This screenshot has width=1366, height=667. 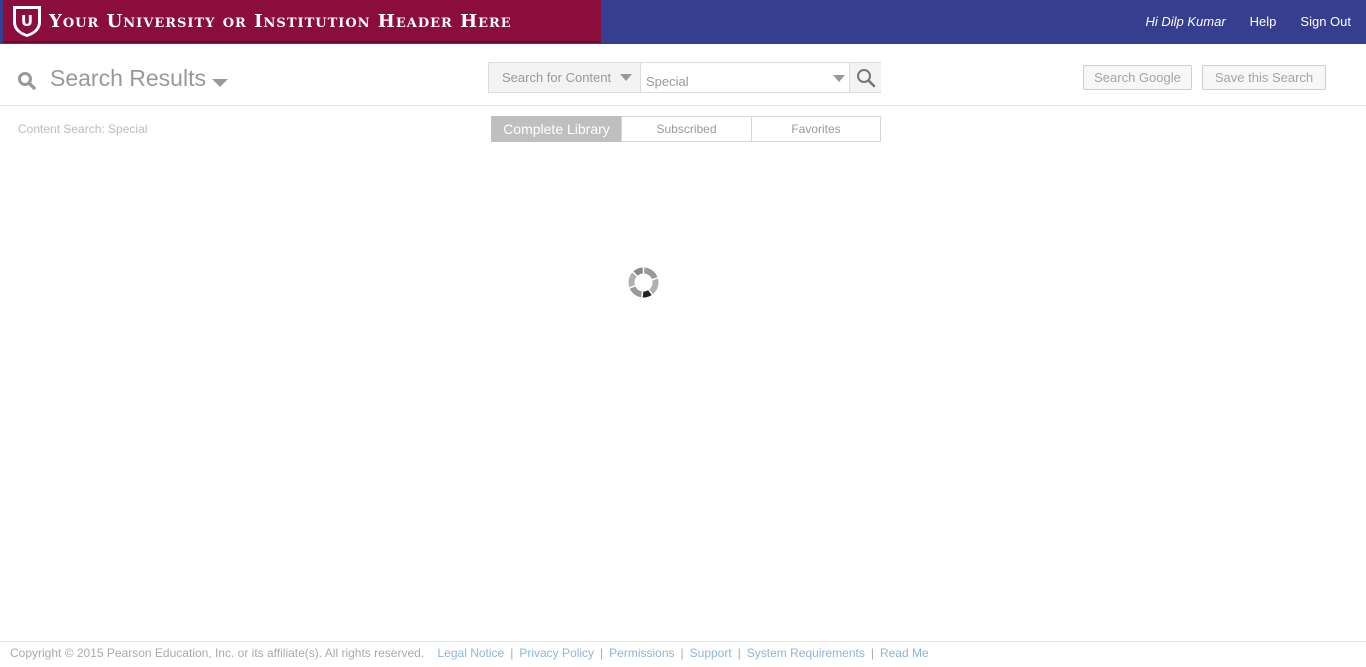 I want to click on shield-letter: U, so click(x=27, y=21).